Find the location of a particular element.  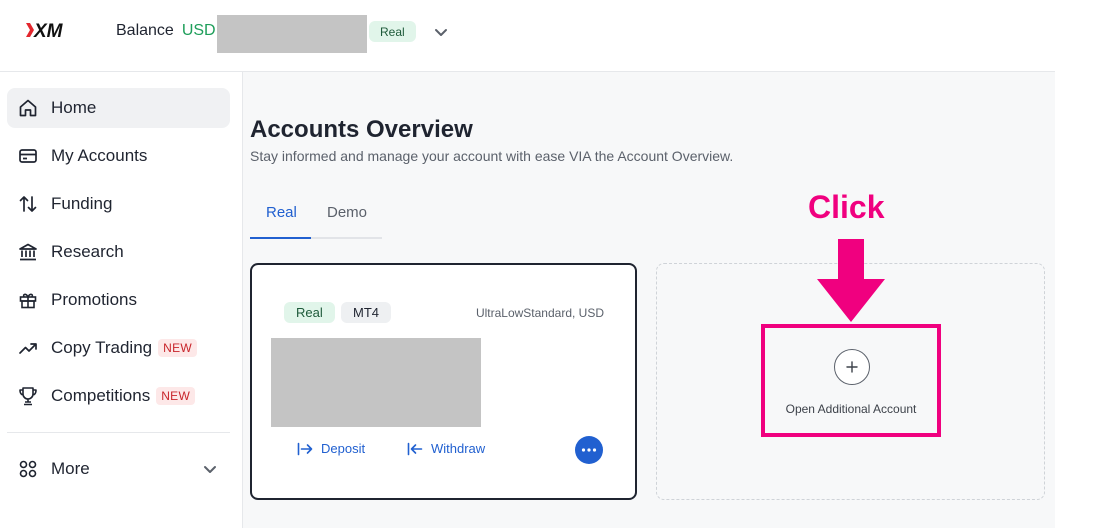

sidebar-item-competitions: Competitions NEW is located at coordinates (118, 396).